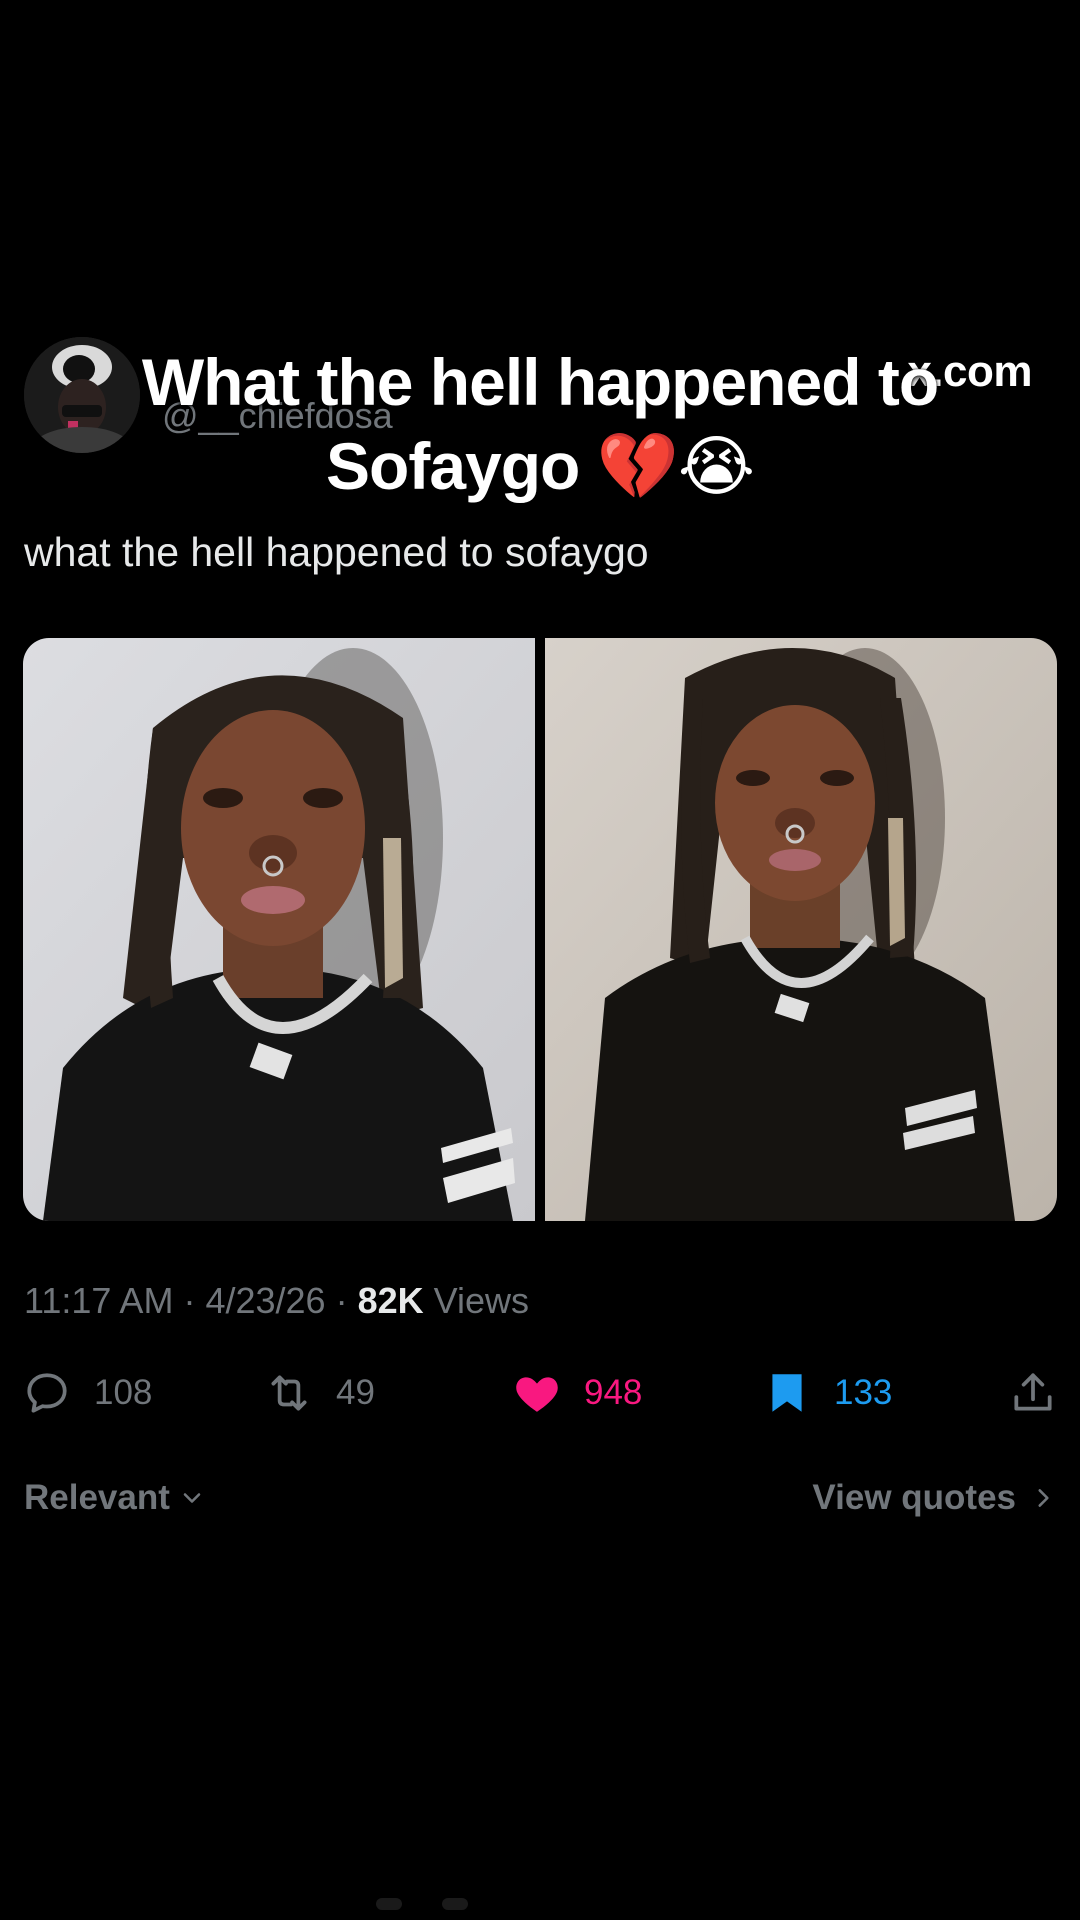  What do you see at coordinates (265, 1300) in the screenshot?
I see `tweet-date: 4/23/26` at bounding box center [265, 1300].